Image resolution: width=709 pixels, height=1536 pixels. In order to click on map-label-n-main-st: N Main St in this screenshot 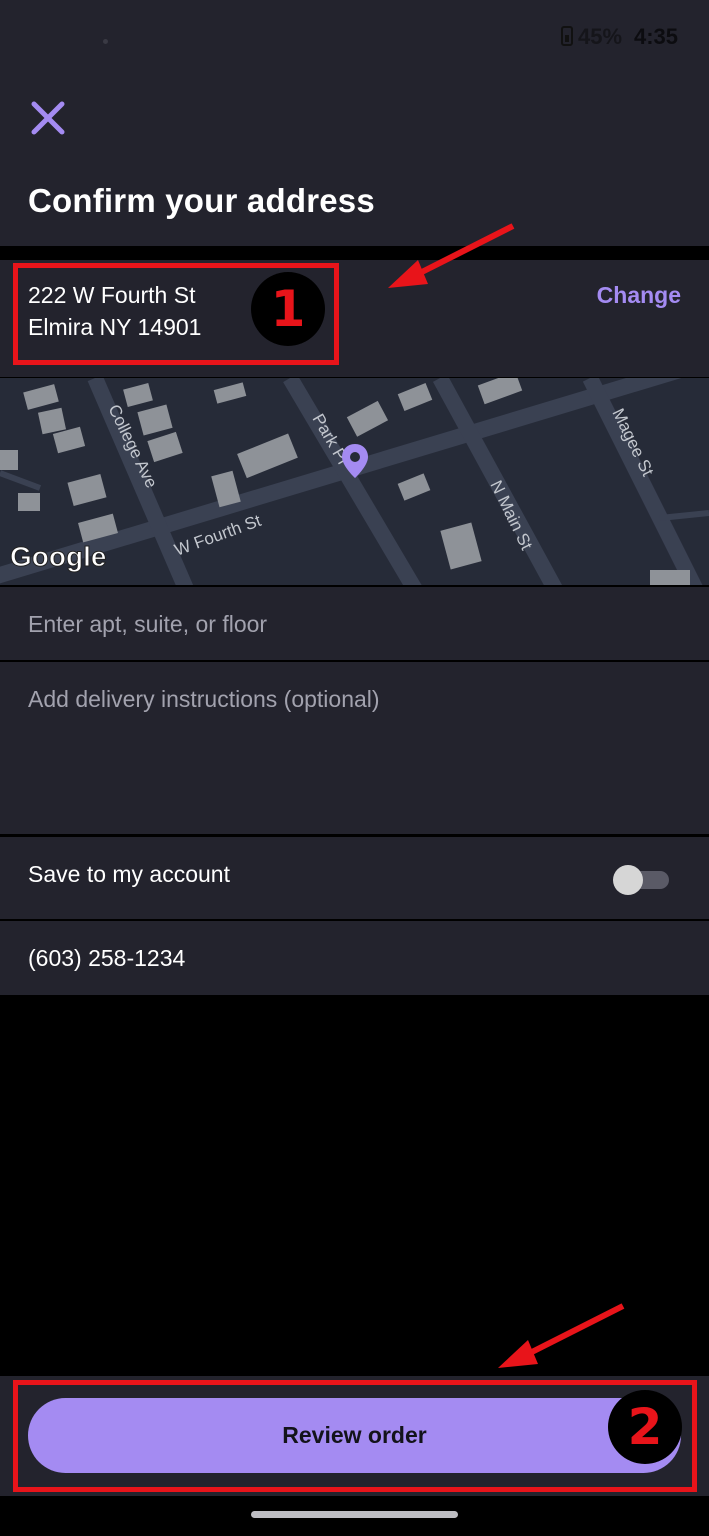, I will do `click(511, 515)`.